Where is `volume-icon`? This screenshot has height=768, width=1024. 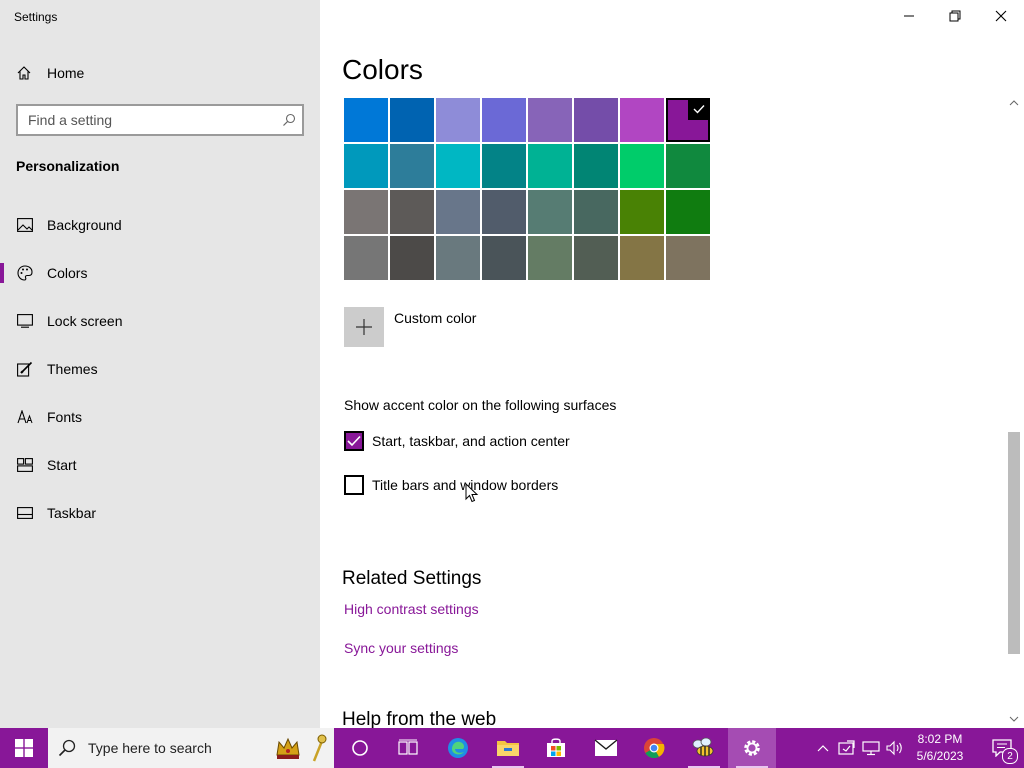
volume-icon is located at coordinates (894, 748).